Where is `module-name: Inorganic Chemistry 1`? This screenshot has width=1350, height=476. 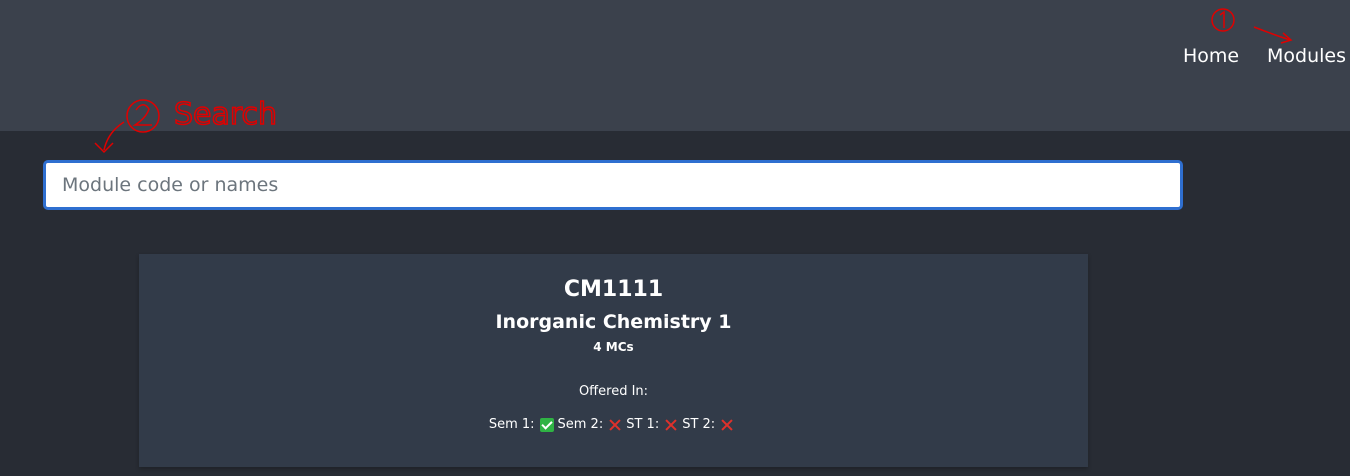 module-name: Inorganic Chemistry 1 is located at coordinates (613, 322).